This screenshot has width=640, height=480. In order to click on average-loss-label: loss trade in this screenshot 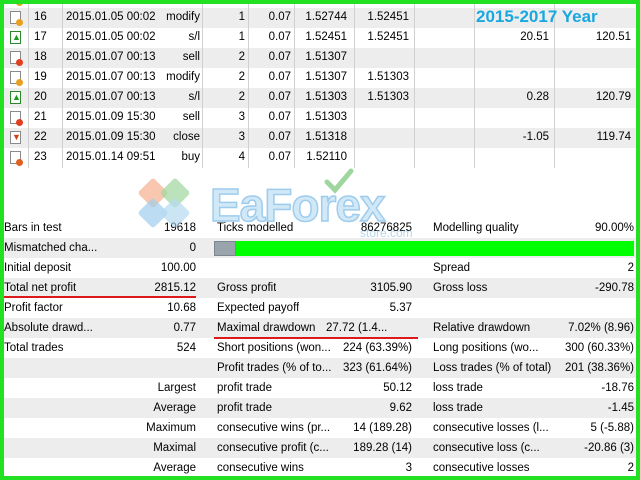, I will do `click(458, 408)`.